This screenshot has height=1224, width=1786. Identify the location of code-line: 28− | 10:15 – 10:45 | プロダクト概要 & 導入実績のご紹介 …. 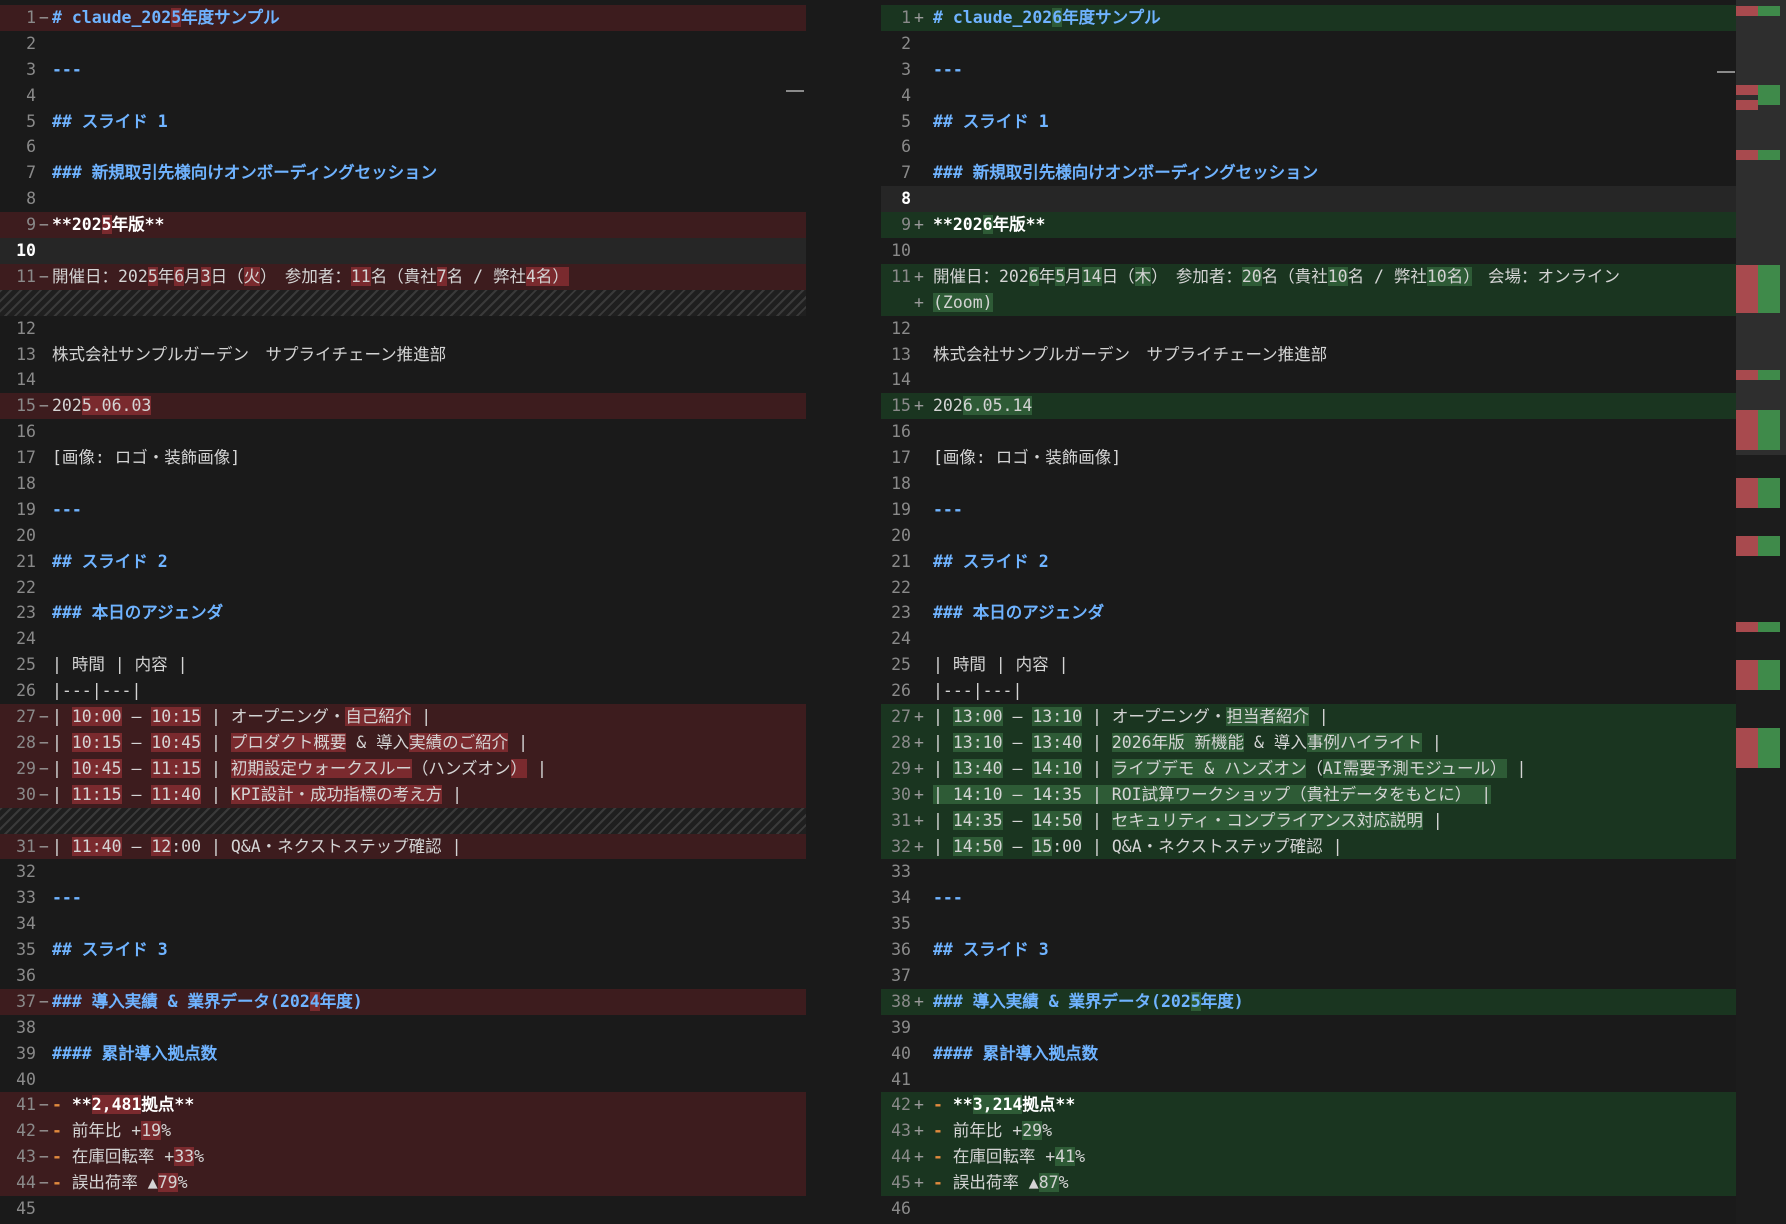
(403, 742).